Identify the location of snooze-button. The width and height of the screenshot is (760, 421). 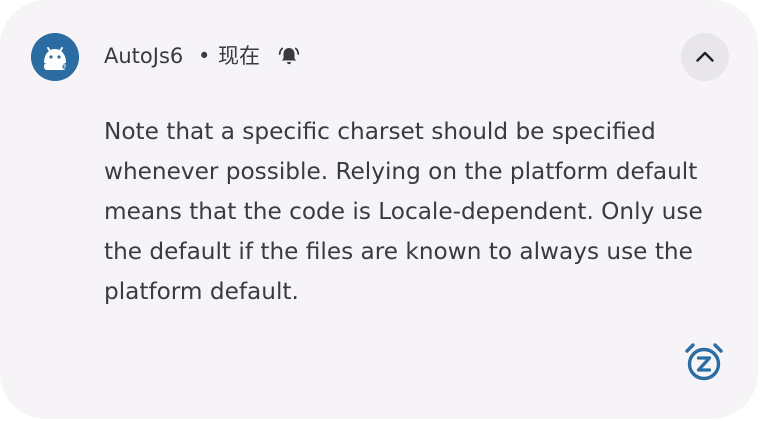
(704, 362).